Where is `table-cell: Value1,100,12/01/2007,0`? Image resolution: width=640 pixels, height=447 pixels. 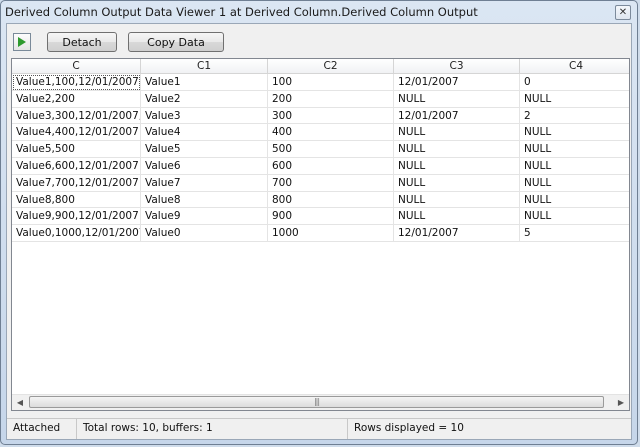
table-cell: Value1,100,12/01/2007,0 is located at coordinates (76, 82).